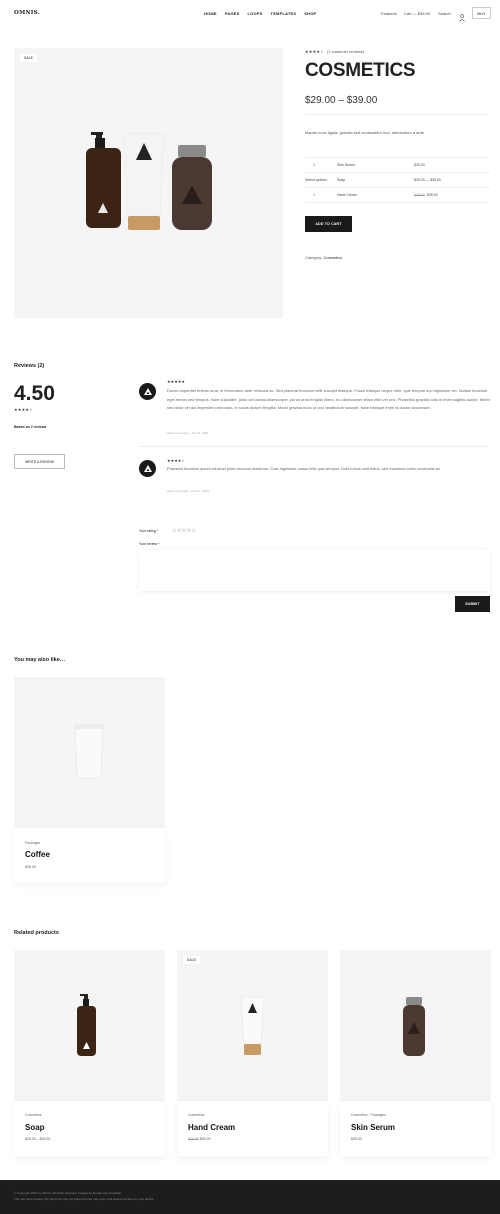  I want to click on features-link: Features, so click(389, 13).